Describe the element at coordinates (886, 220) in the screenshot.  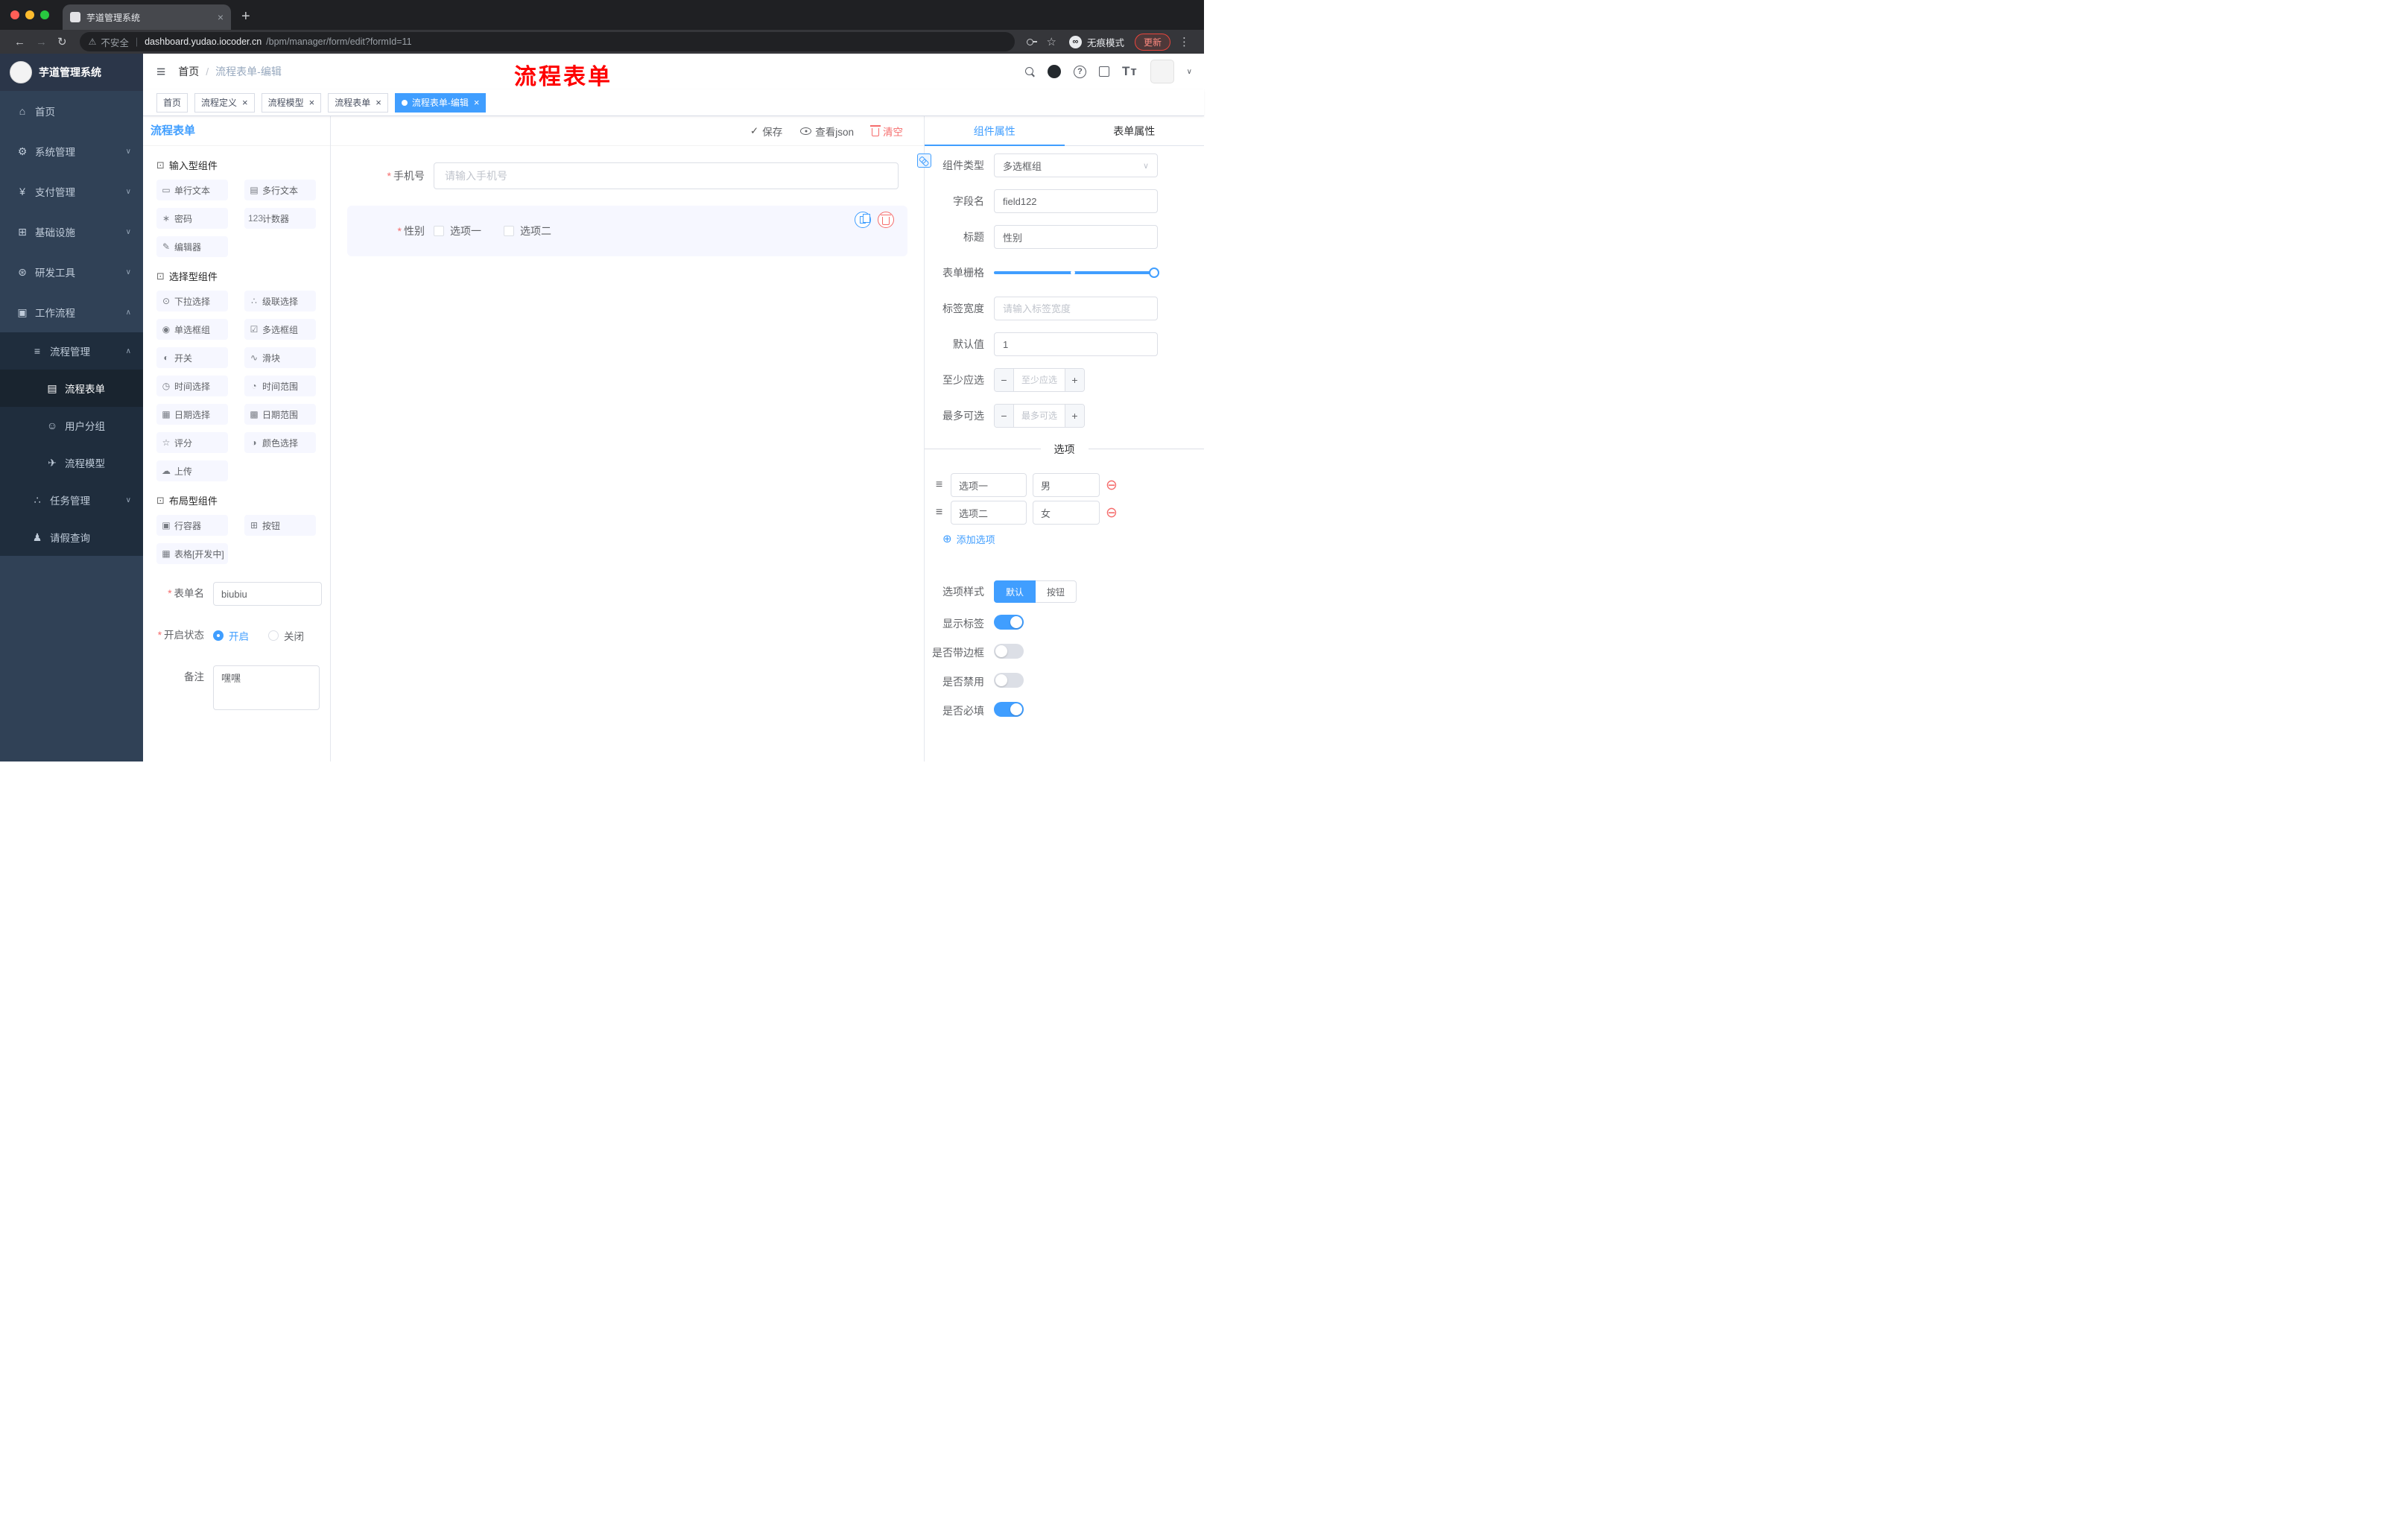
I see `delete-field-button` at that location.